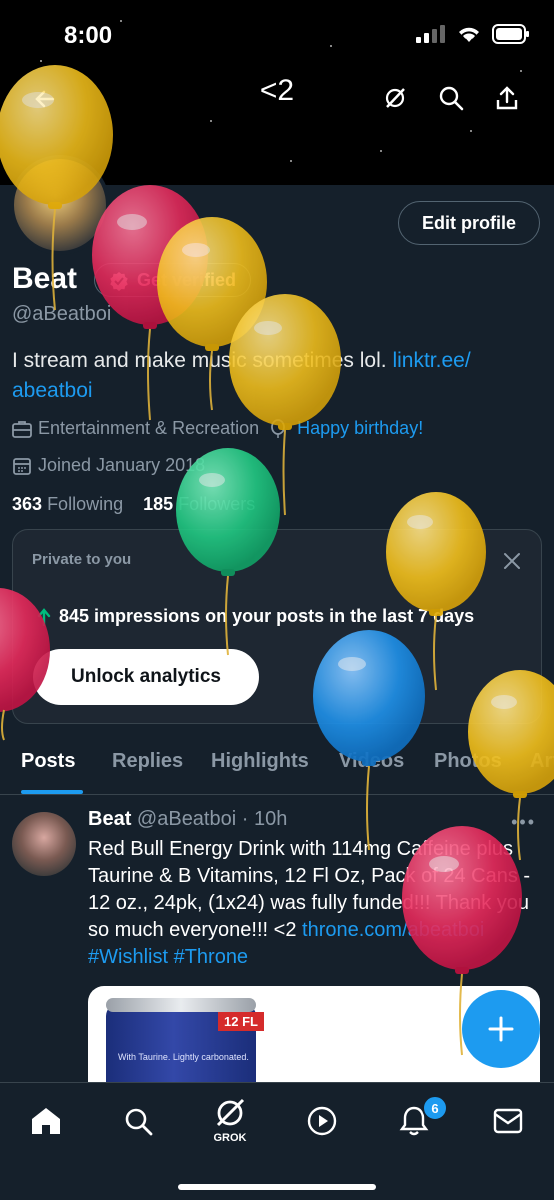 The image size is (554, 1200). What do you see at coordinates (158, 504) in the screenshot?
I see `followers-count: 185` at bounding box center [158, 504].